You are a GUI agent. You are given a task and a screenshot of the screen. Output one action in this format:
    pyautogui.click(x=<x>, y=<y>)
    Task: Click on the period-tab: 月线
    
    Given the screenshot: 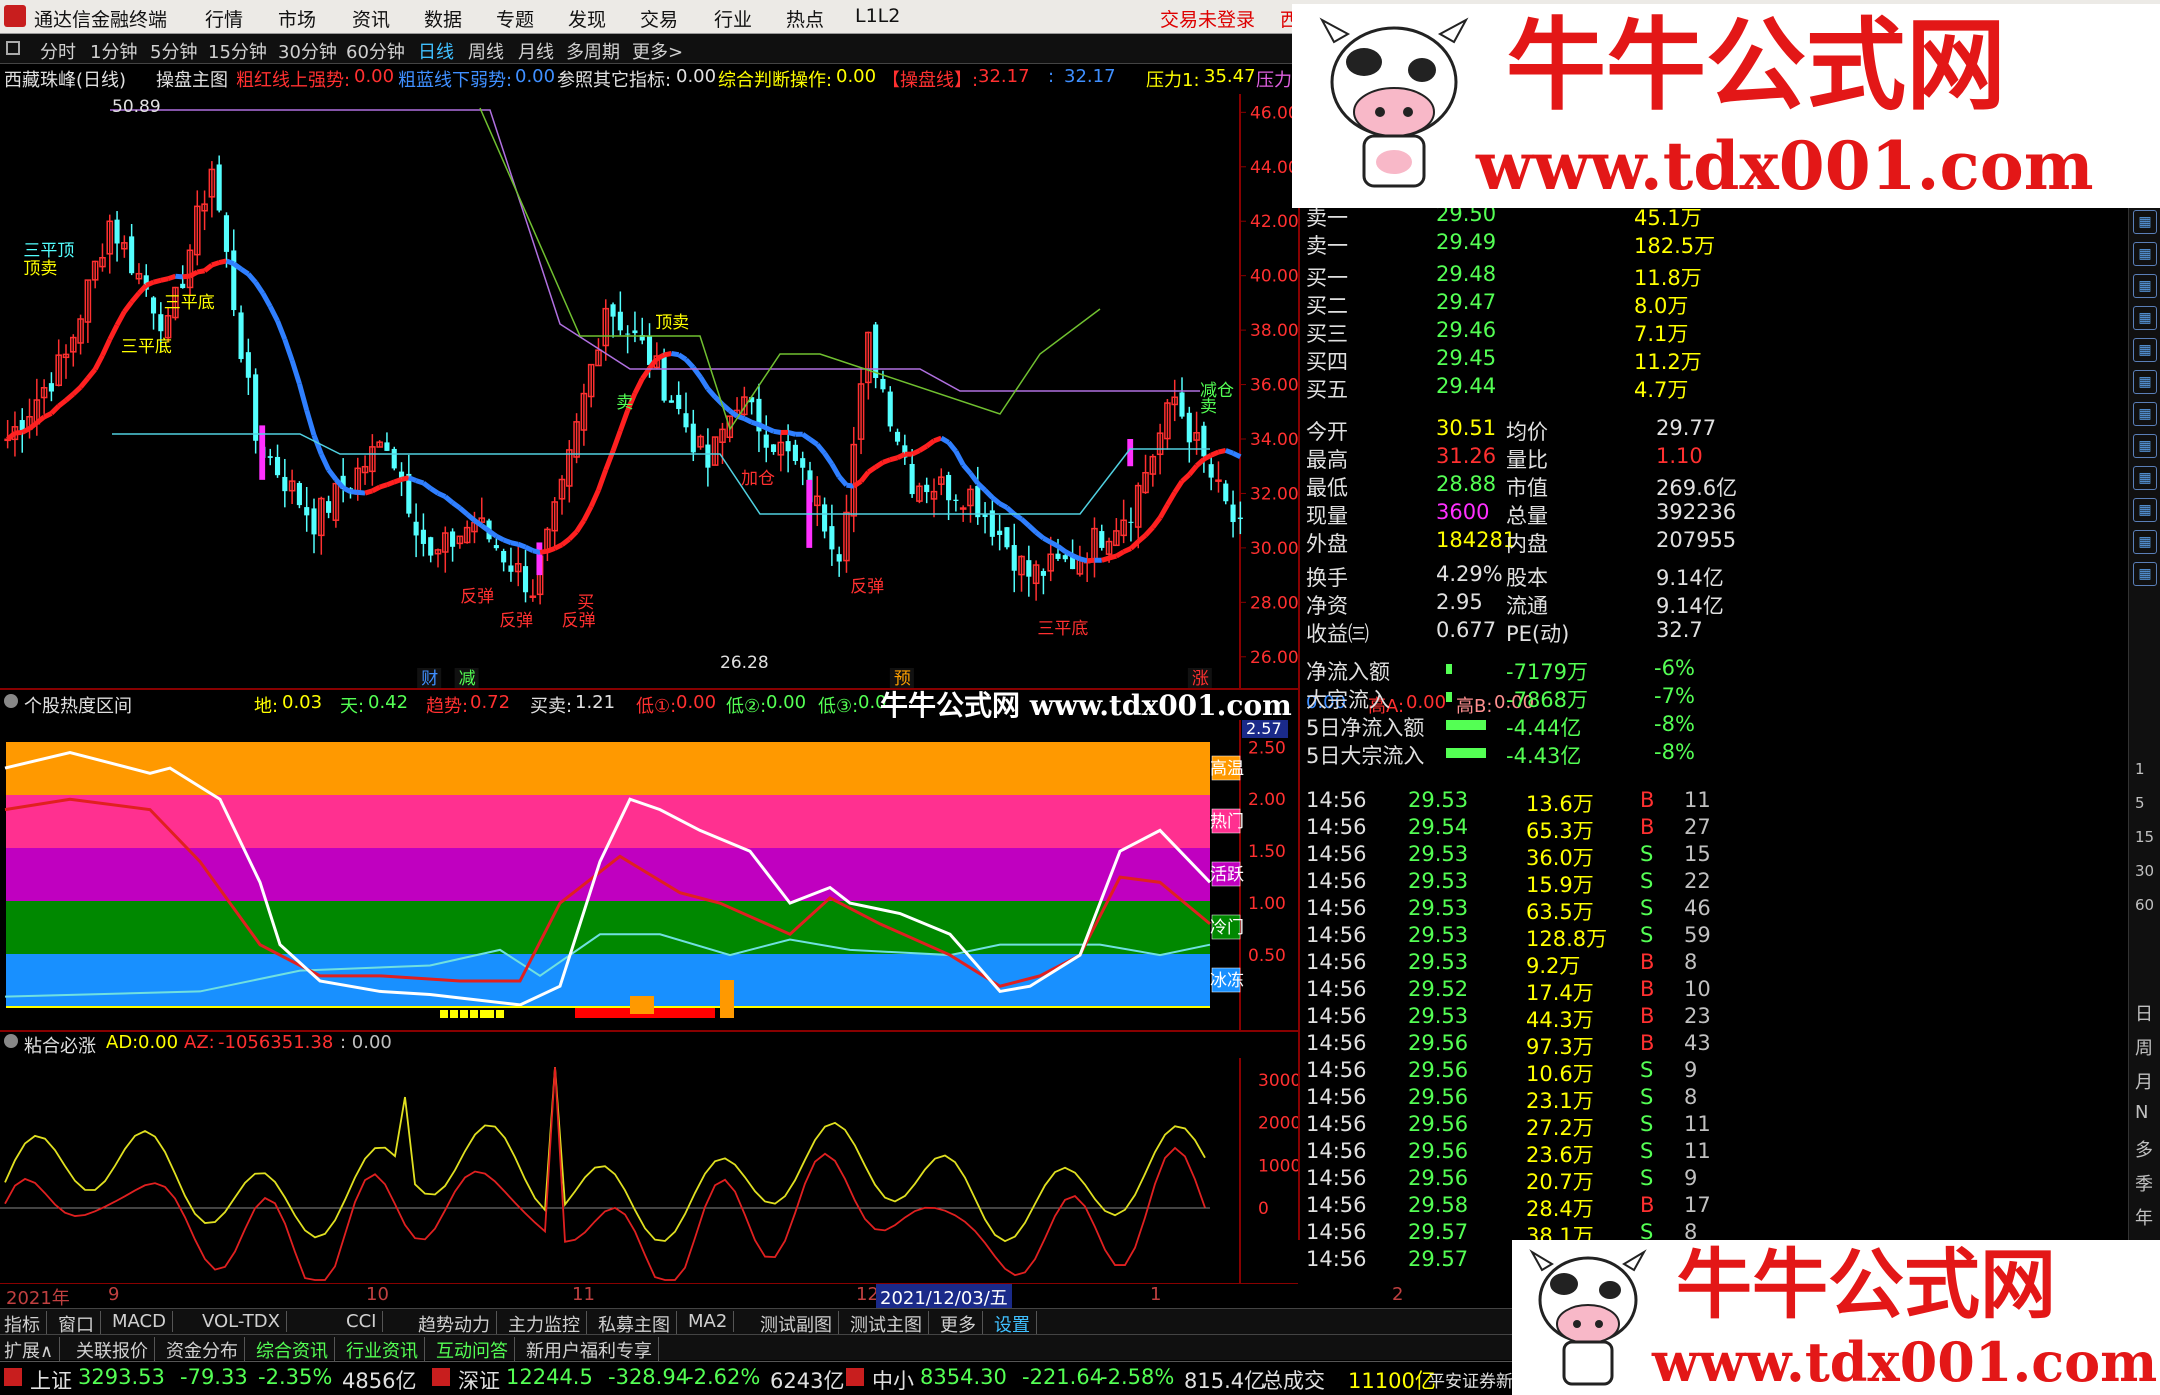 What is the action you would take?
    pyautogui.click(x=536, y=51)
    